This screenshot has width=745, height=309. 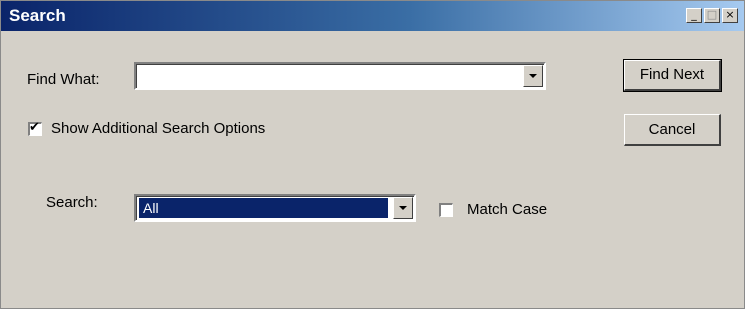 I want to click on find-next-button: Find Next, so click(x=672, y=75).